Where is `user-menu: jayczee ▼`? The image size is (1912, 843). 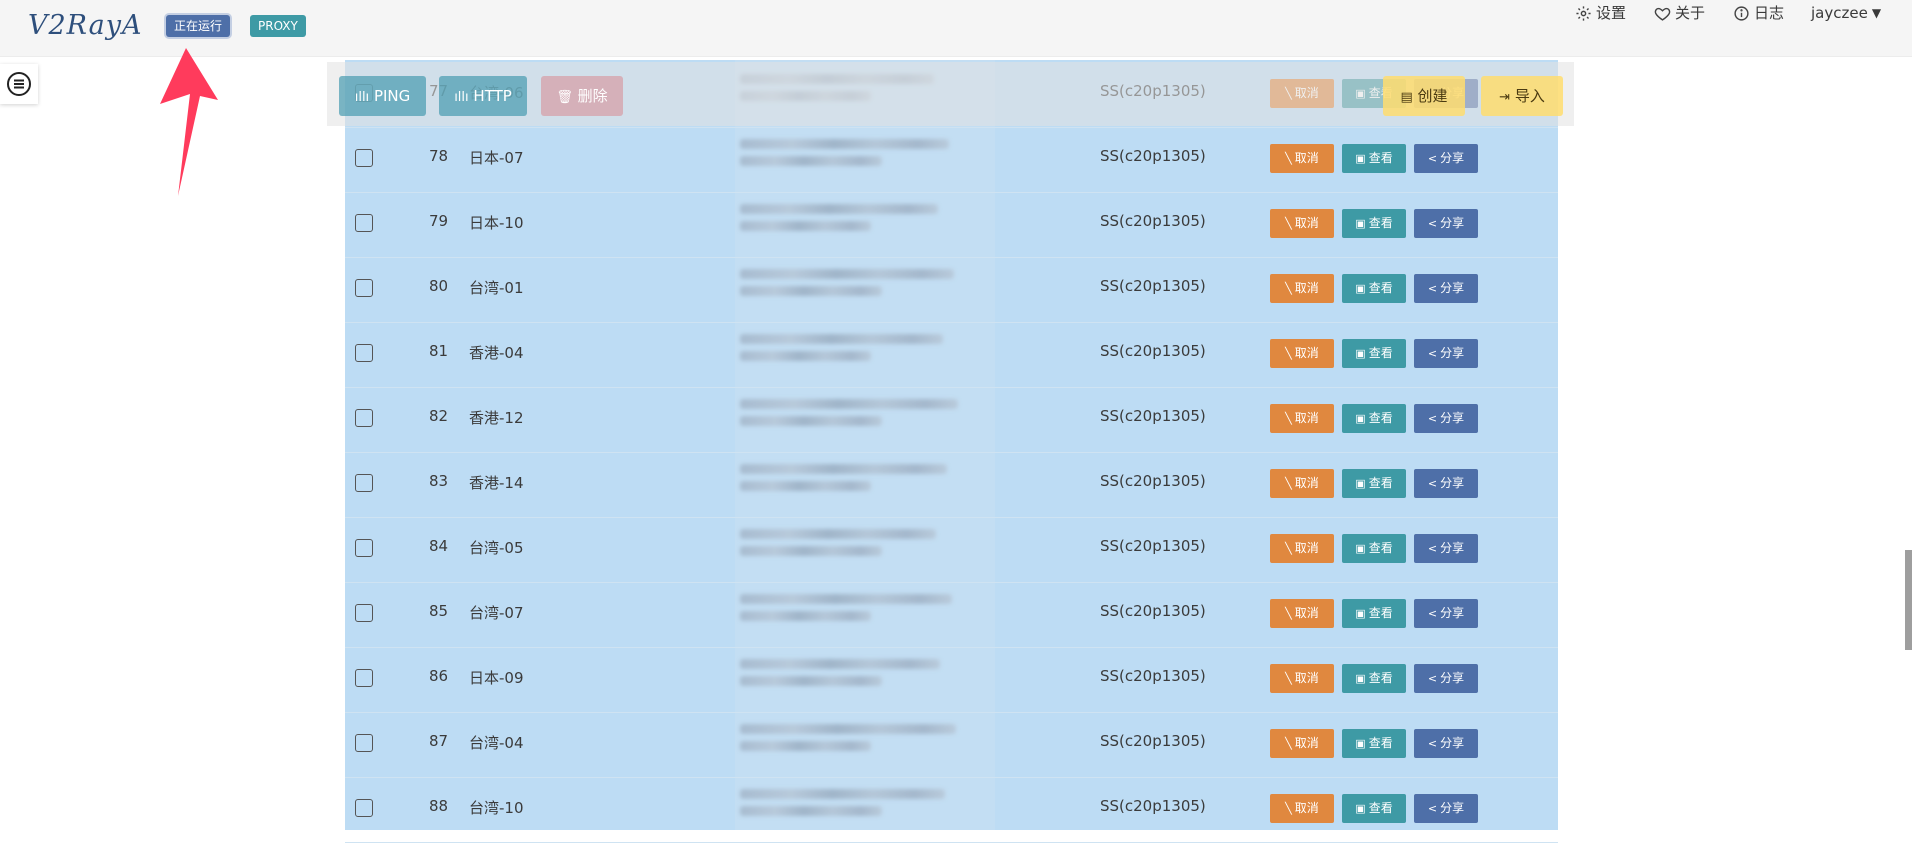 user-menu: jayczee ▼ is located at coordinates (1846, 13).